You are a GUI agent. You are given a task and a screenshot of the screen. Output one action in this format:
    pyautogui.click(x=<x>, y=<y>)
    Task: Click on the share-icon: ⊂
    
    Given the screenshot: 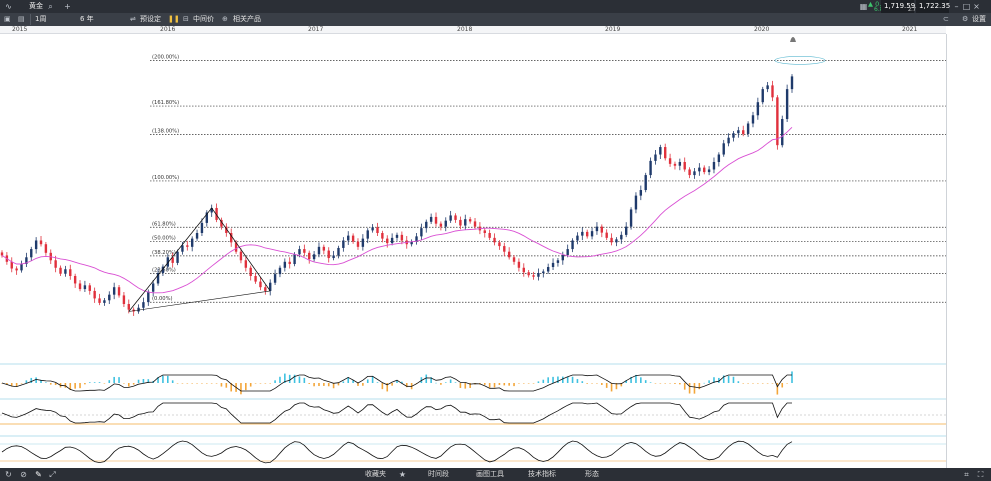 What is the action you would take?
    pyautogui.click(x=946, y=19)
    